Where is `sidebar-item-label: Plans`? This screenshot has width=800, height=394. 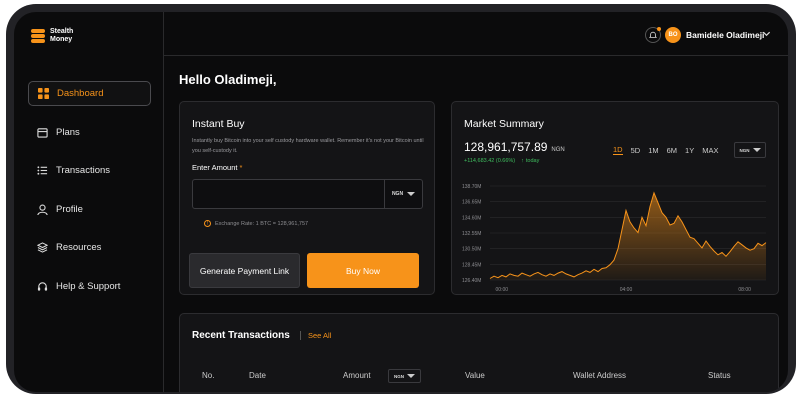
sidebar-item-label: Plans is located at coordinates (68, 132).